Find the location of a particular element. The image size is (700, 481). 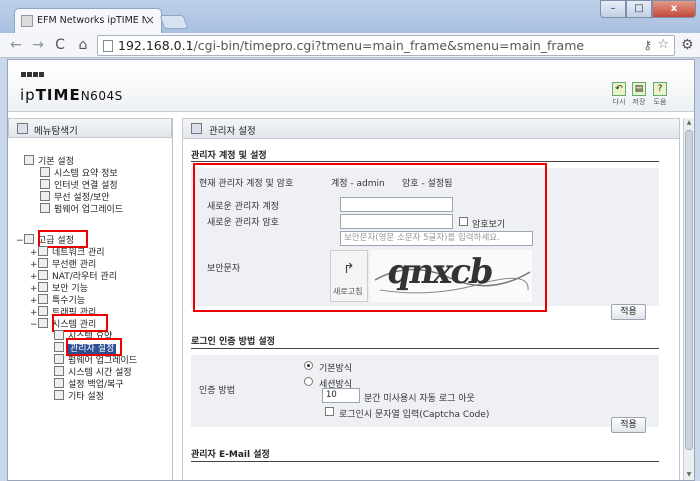

login-apply-button: 적용 is located at coordinates (628, 425).